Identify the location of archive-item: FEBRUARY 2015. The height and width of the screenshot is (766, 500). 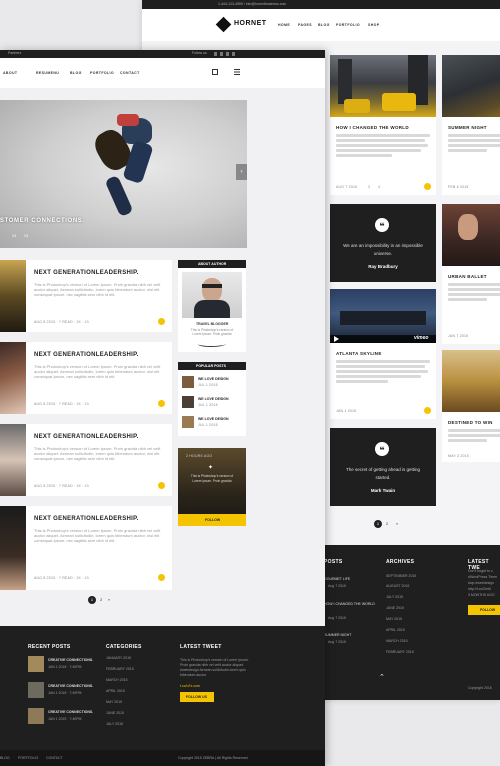
(400, 652).